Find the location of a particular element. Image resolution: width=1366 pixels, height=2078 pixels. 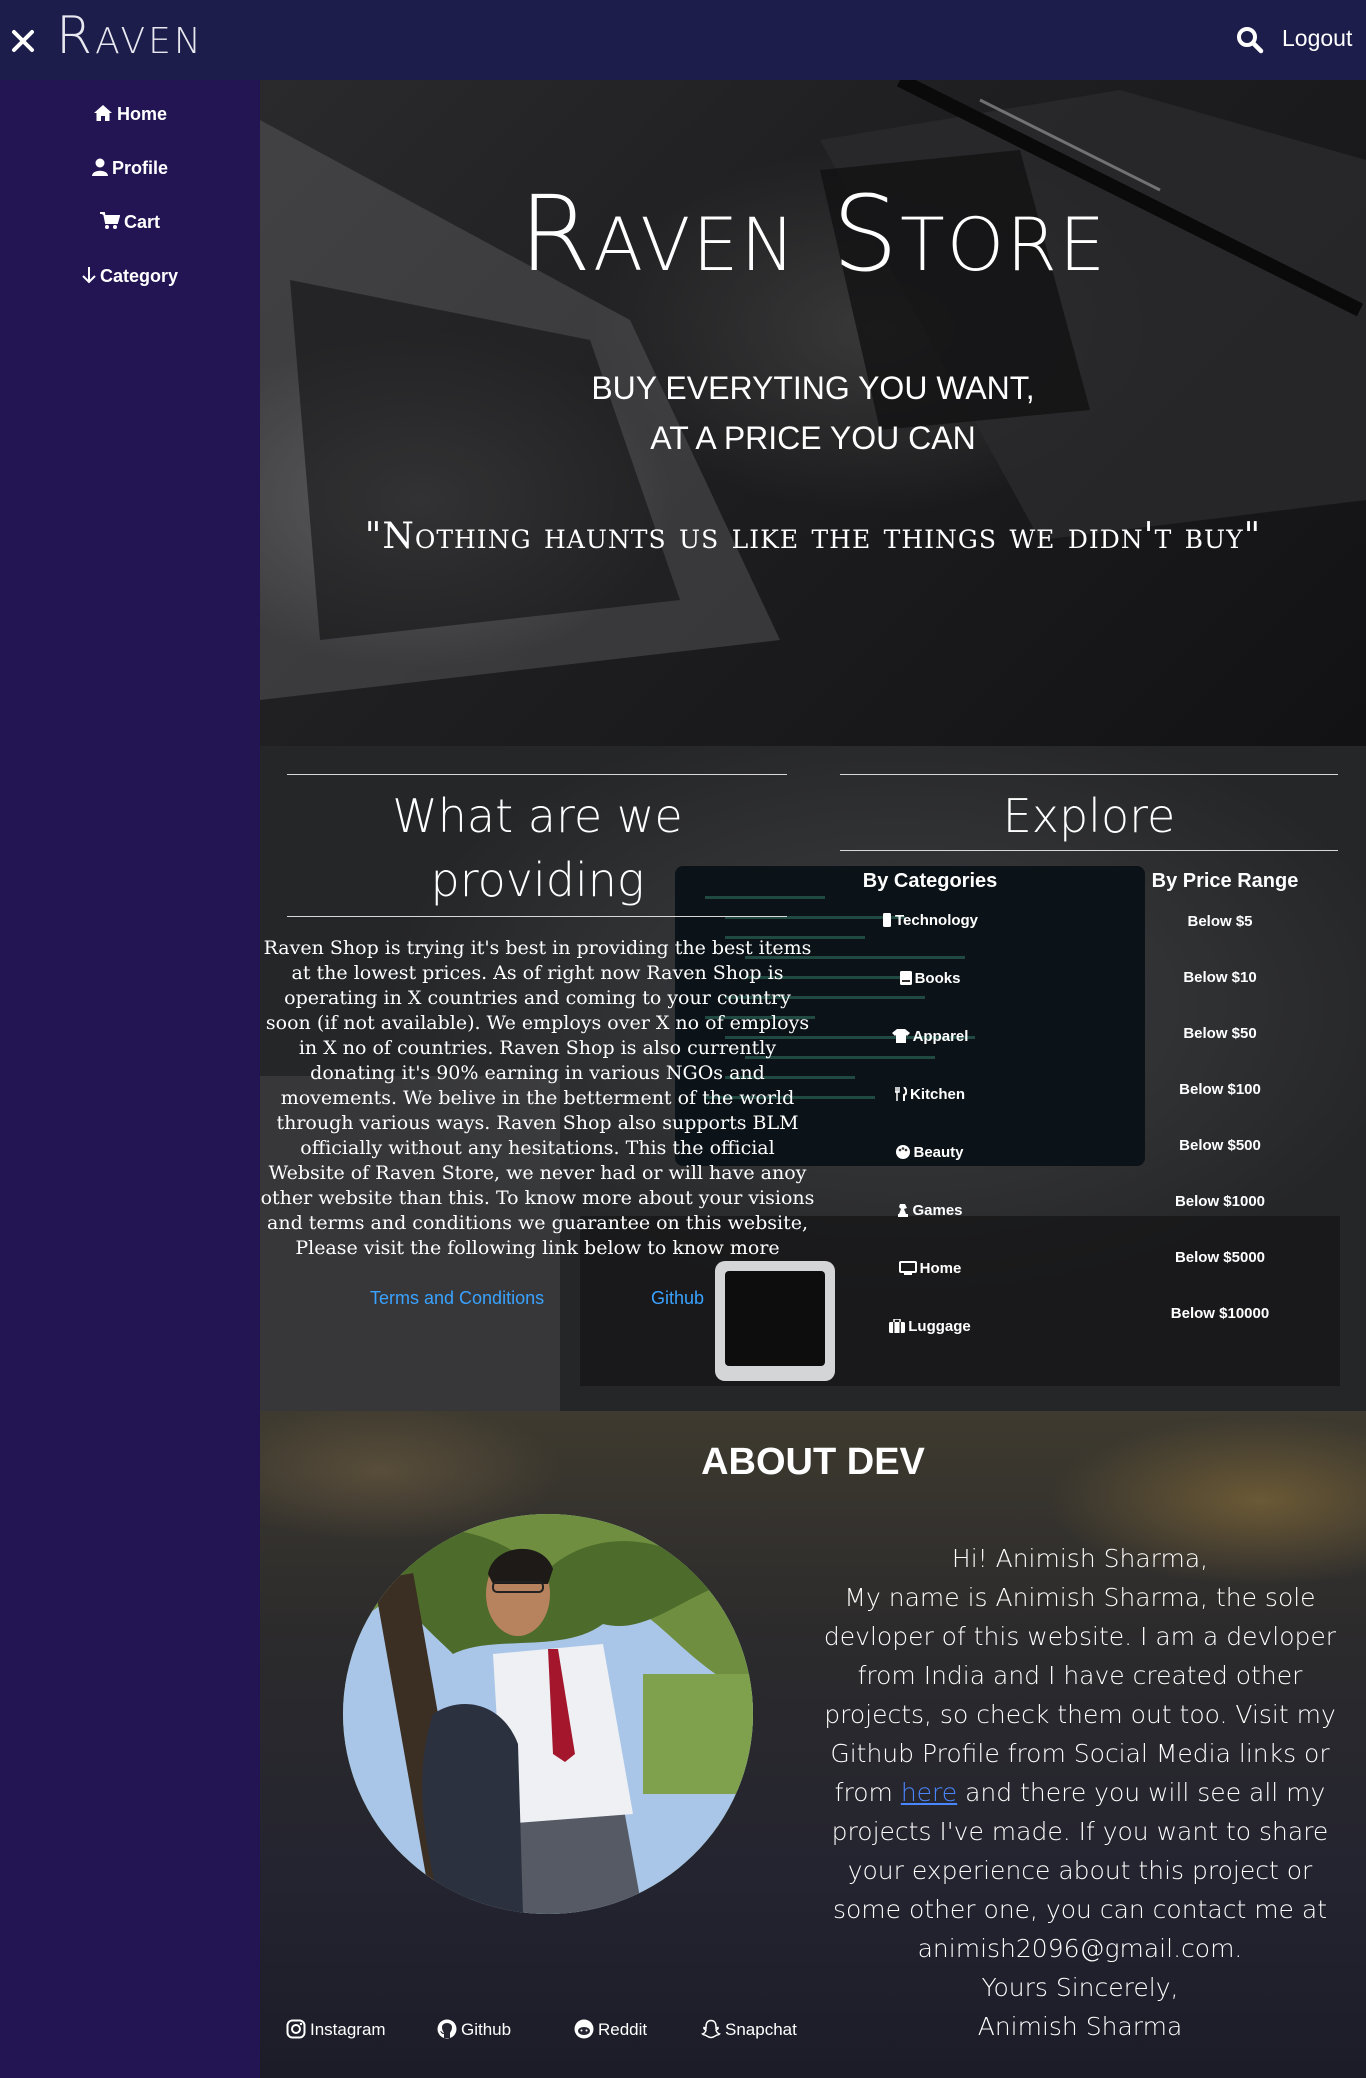

sidebar-item-label: Profile is located at coordinates (139, 168).